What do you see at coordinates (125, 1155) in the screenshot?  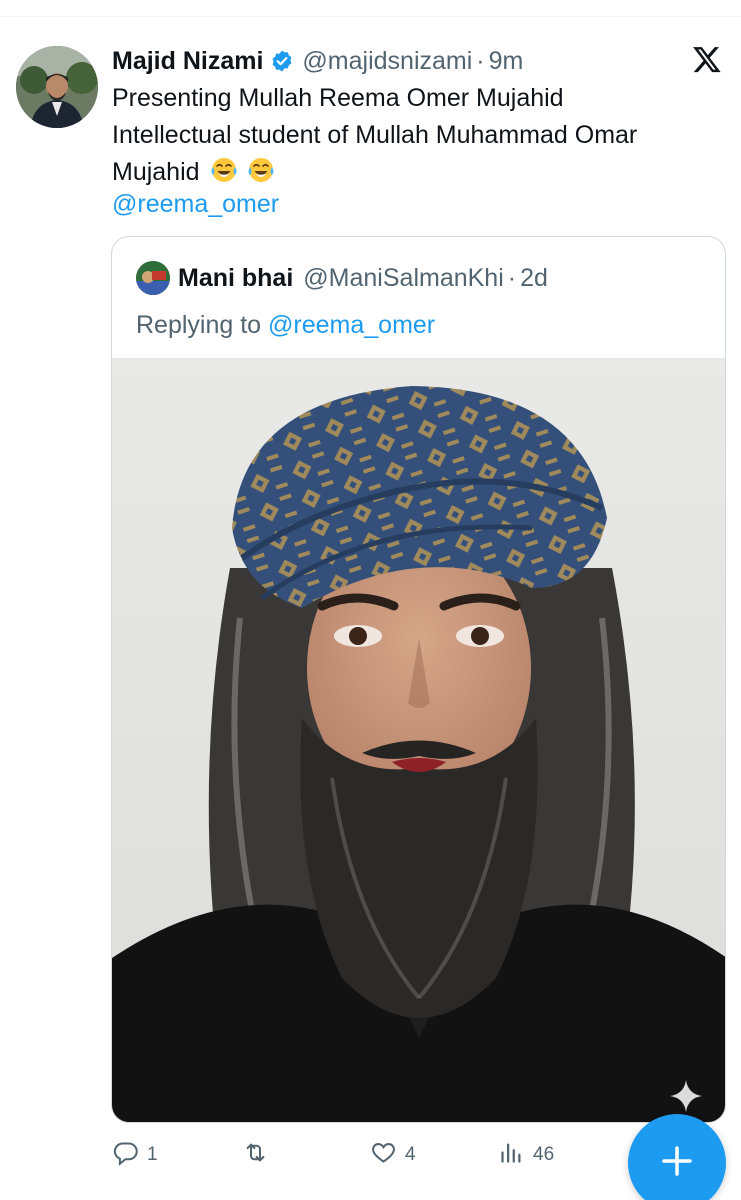 I see `reply-icon` at bounding box center [125, 1155].